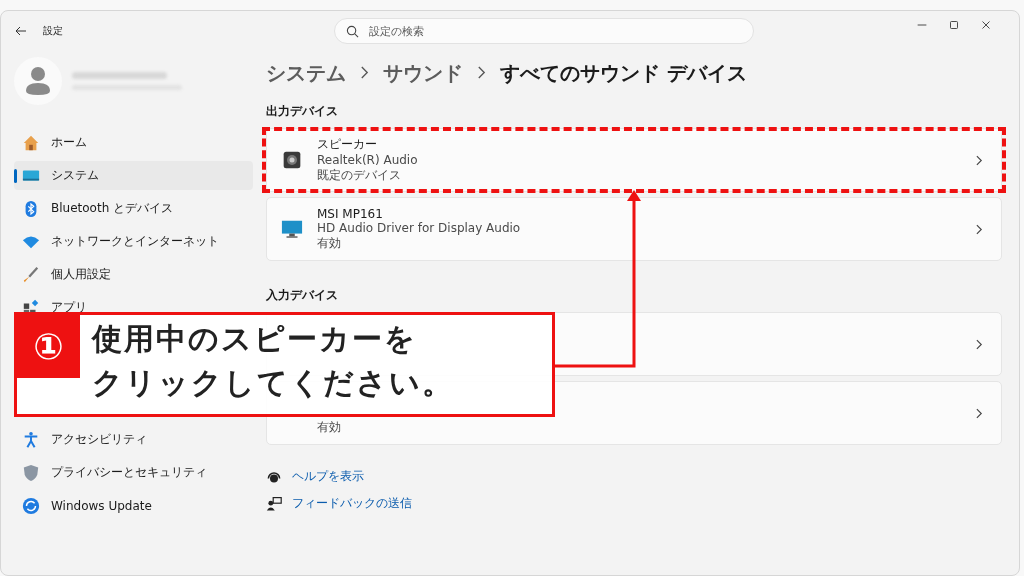  Describe the element at coordinates (302, 111) in the screenshot. I see `section-heading: 出力デバイス` at that location.